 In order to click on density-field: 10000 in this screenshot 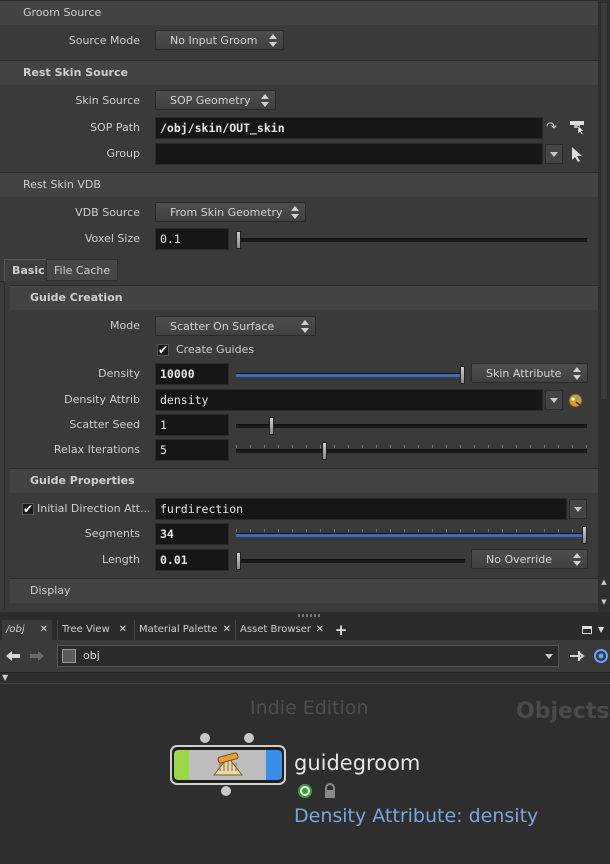, I will do `click(192, 374)`.